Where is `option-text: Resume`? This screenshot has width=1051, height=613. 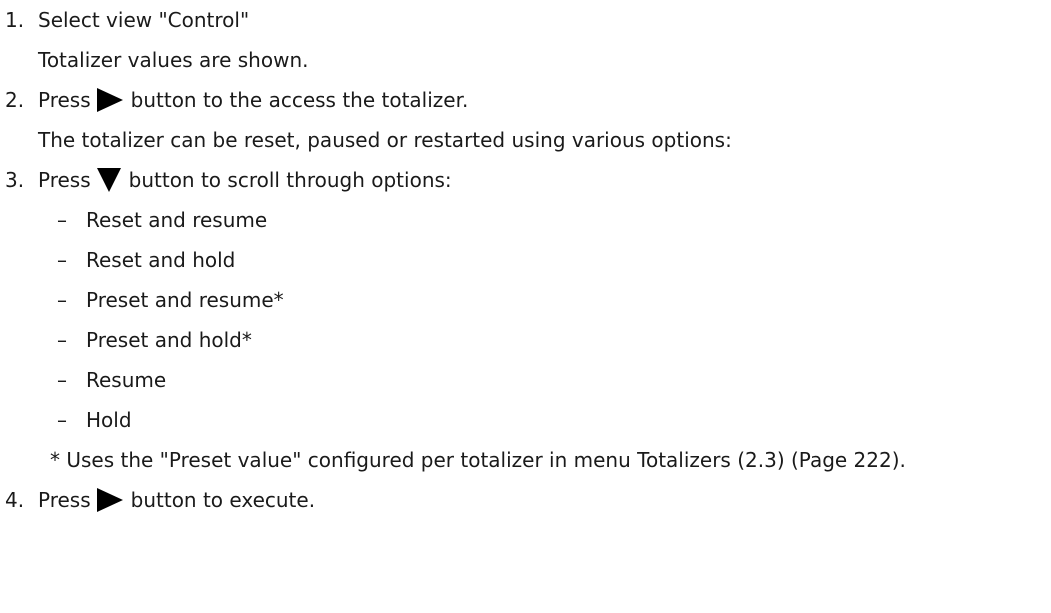
option-text: Resume is located at coordinates (126, 380).